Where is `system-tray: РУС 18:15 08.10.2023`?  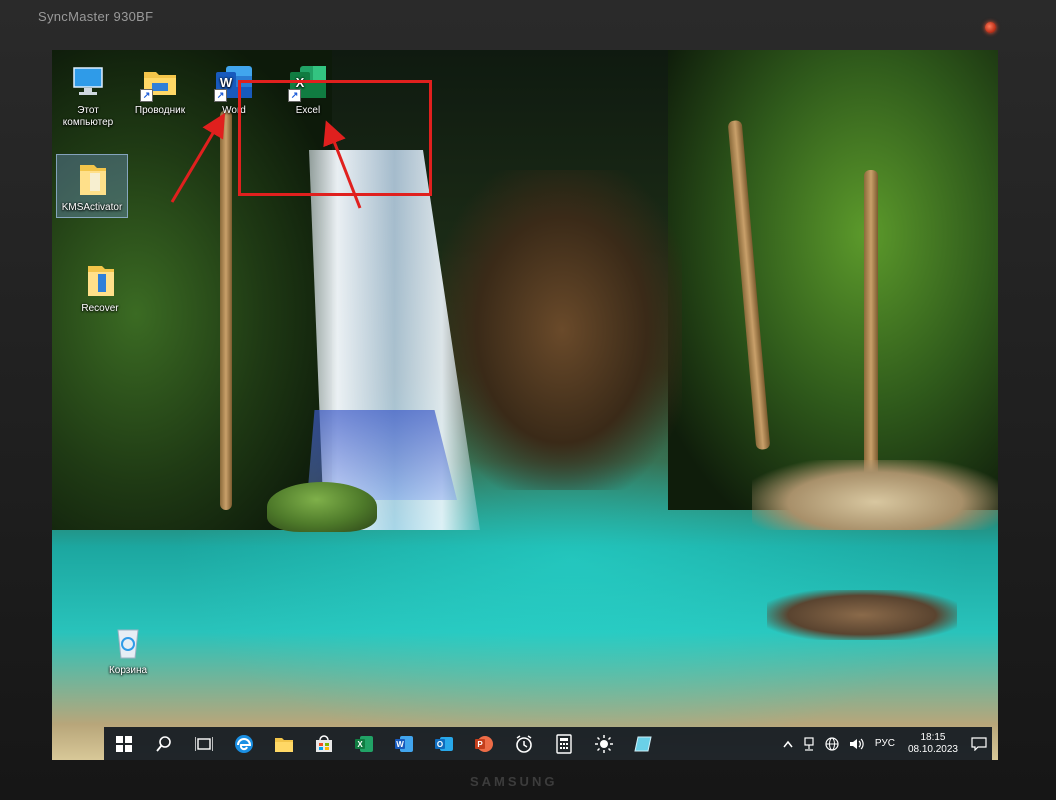 system-tray: РУС 18:15 08.10.2023 is located at coordinates (885, 743).